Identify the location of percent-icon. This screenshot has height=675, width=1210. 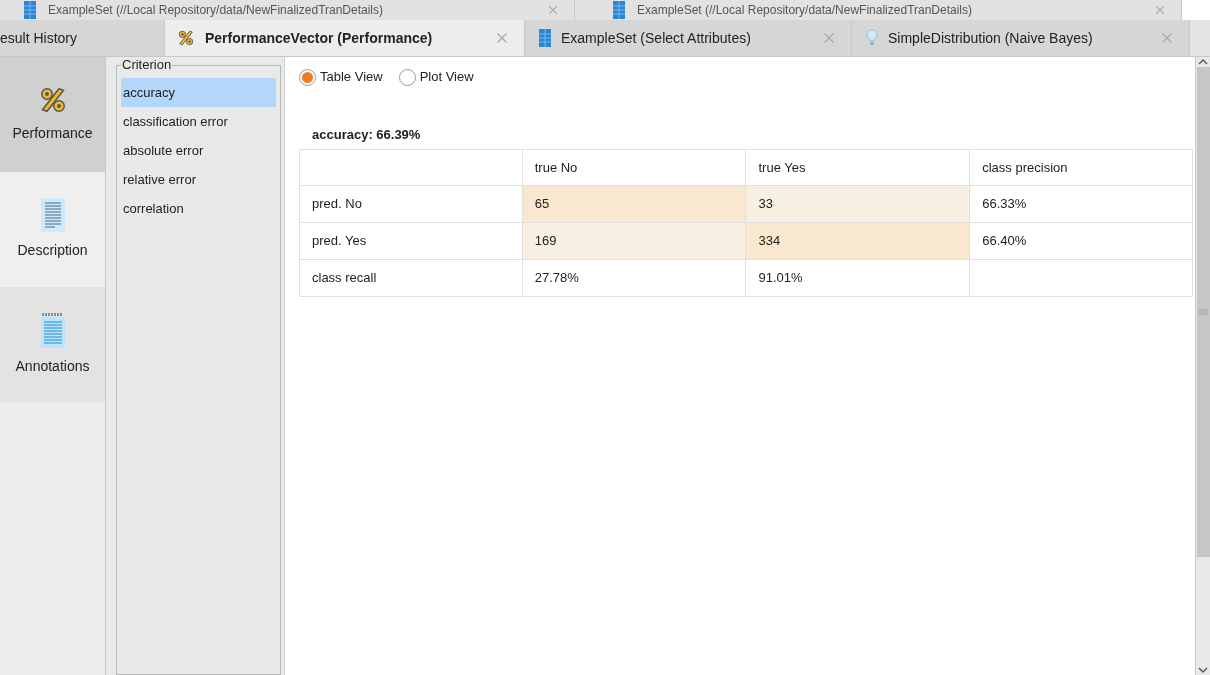
(186, 38).